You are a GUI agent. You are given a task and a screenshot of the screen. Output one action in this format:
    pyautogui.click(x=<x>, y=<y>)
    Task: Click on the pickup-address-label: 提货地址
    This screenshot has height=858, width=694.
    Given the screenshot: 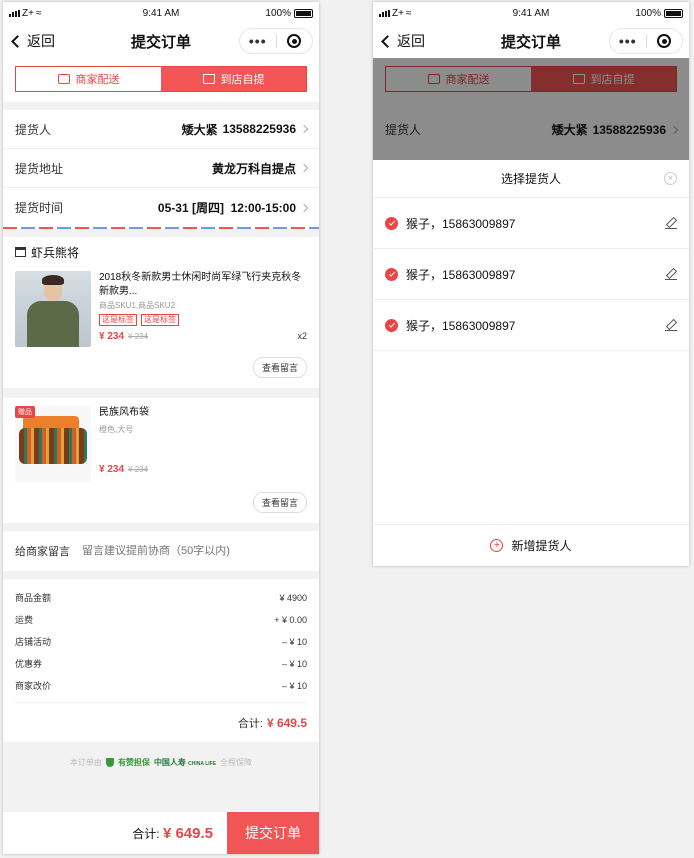 What is the action you would take?
    pyautogui.click(x=39, y=168)
    